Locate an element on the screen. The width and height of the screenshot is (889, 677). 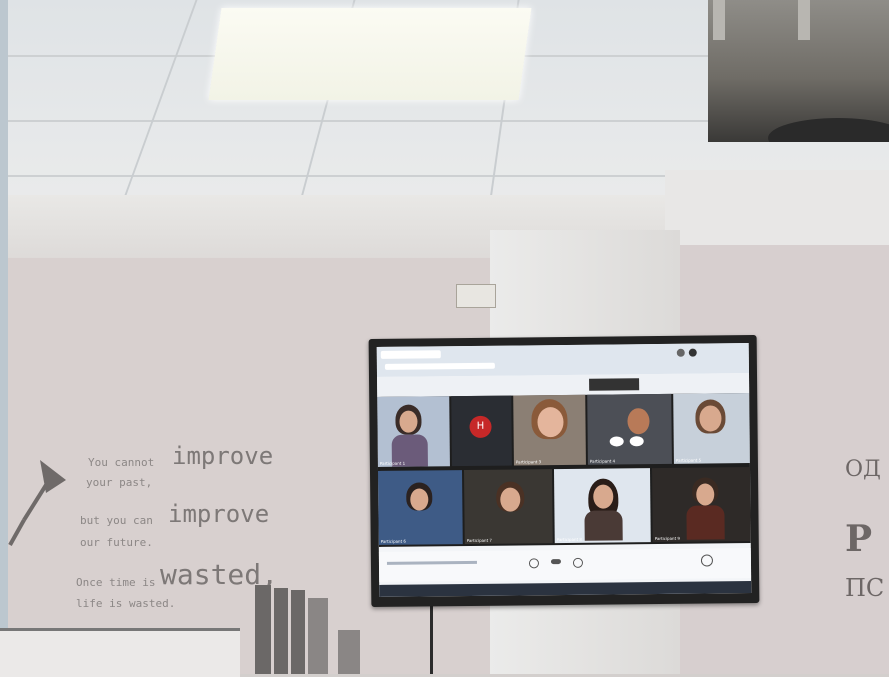
participant-name: Participant 5 is located at coordinates (688, 460).